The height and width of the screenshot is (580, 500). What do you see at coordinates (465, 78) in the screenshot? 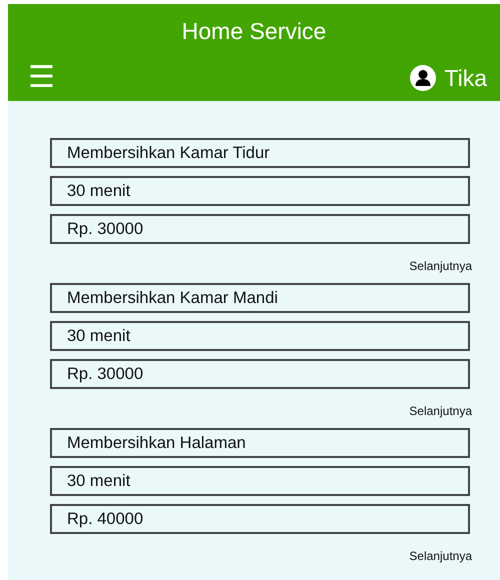
I see `user-name: Tika` at bounding box center [465, 78].